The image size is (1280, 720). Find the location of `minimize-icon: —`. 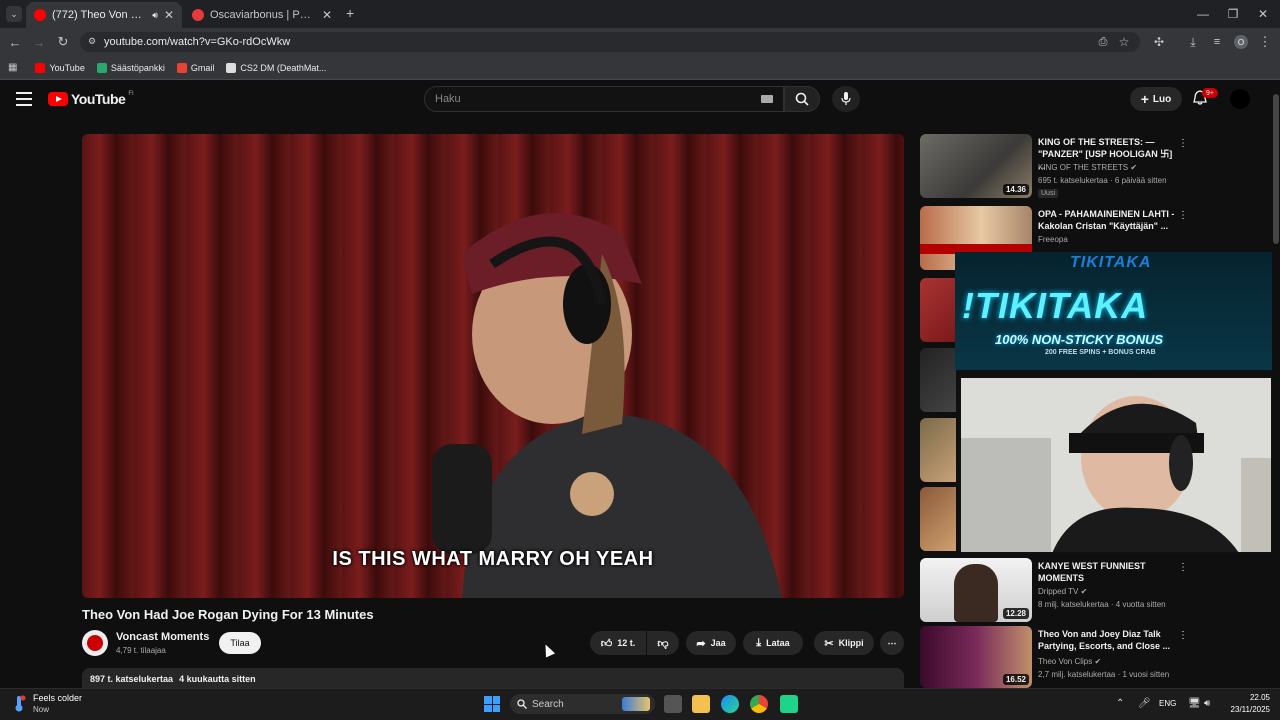

minimize-icon: — is located at coordinates (1203, 14).